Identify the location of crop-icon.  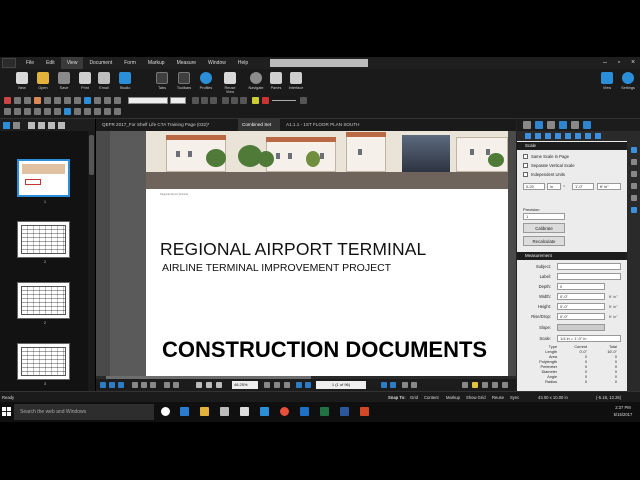
(47, 111).